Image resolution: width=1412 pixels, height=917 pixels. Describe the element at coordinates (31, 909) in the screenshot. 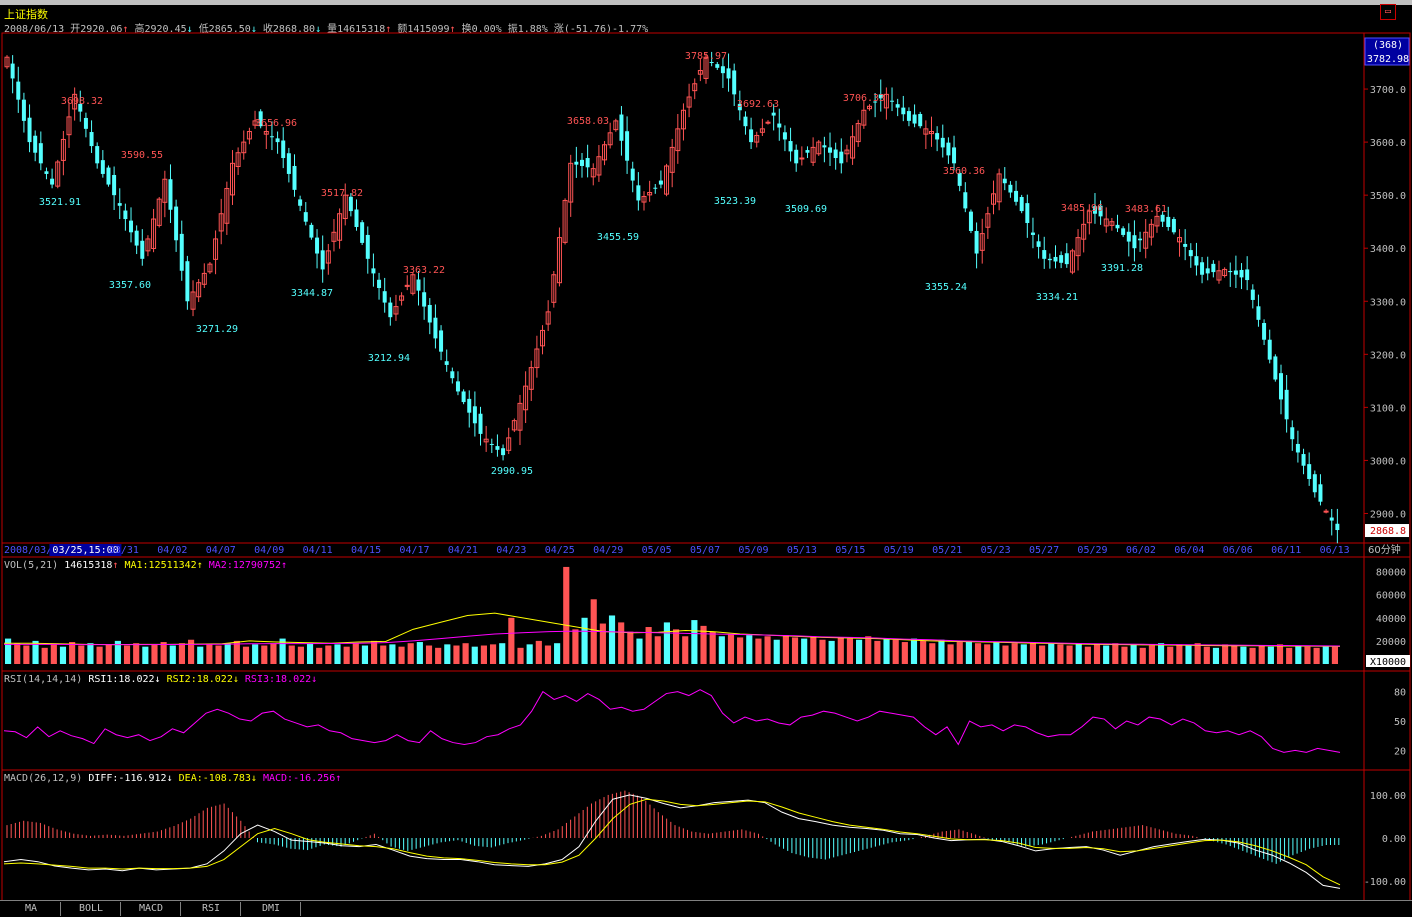

I see `tab-ma: MA` at that location.